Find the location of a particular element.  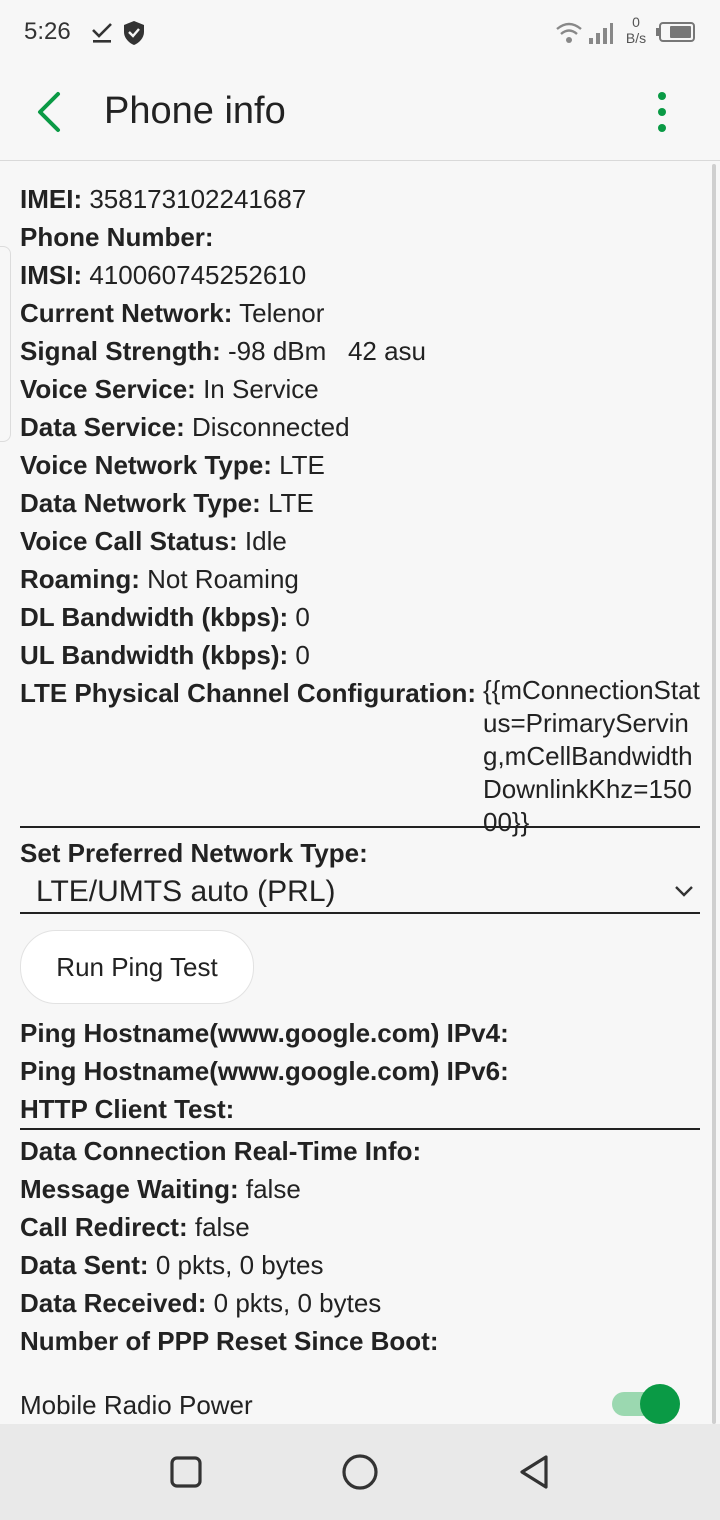

preferred-network-value: LTE/UMTS auto (PRL) is located at coordinates (186, 891).